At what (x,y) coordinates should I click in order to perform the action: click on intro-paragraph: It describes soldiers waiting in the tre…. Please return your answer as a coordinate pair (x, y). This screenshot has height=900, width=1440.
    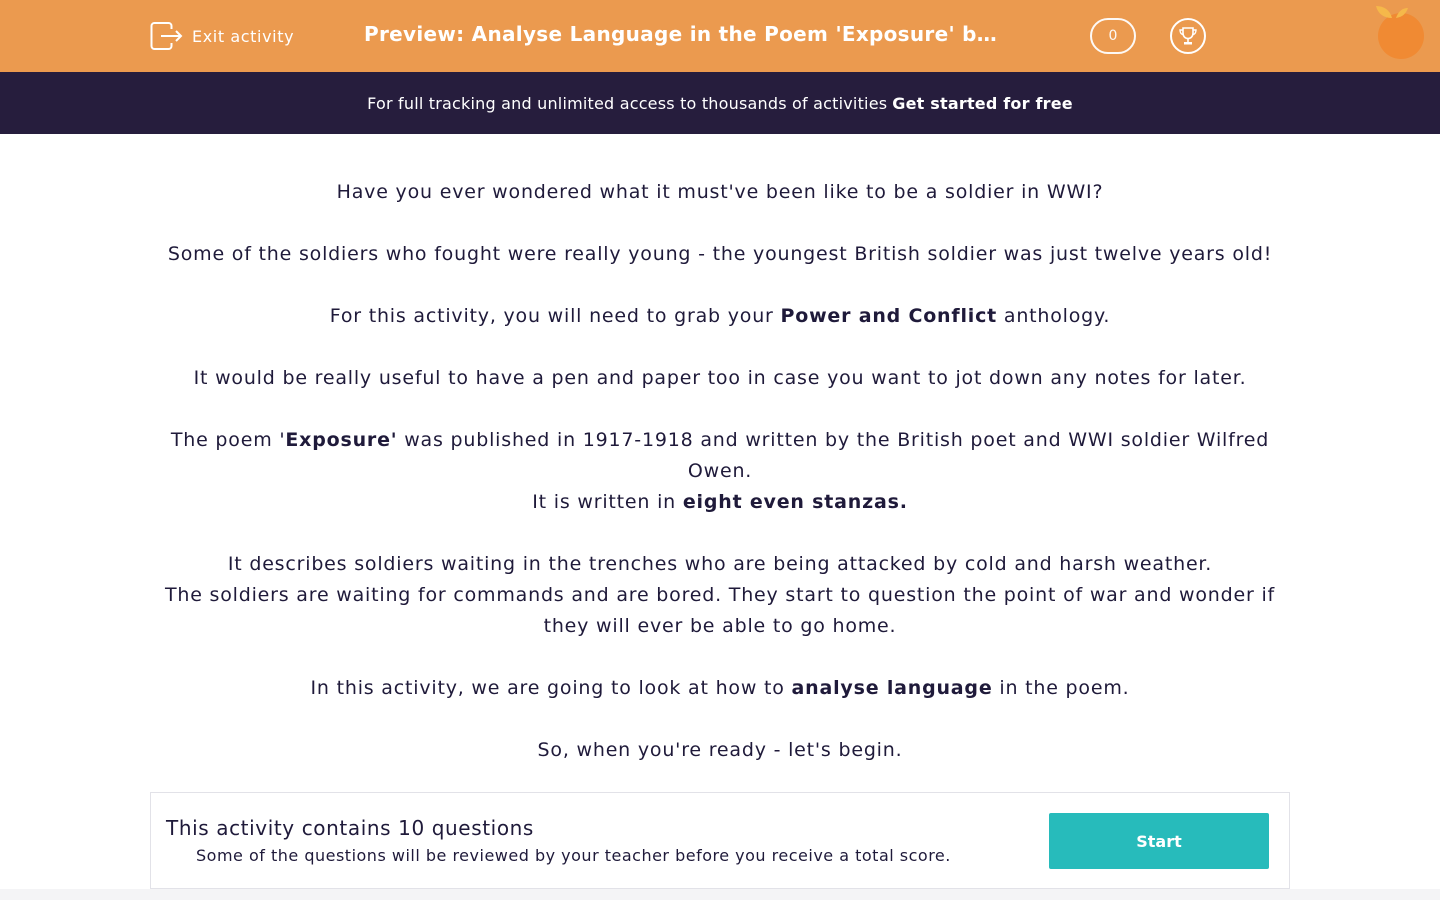
    Looking at the image, I should click on (720, 564).